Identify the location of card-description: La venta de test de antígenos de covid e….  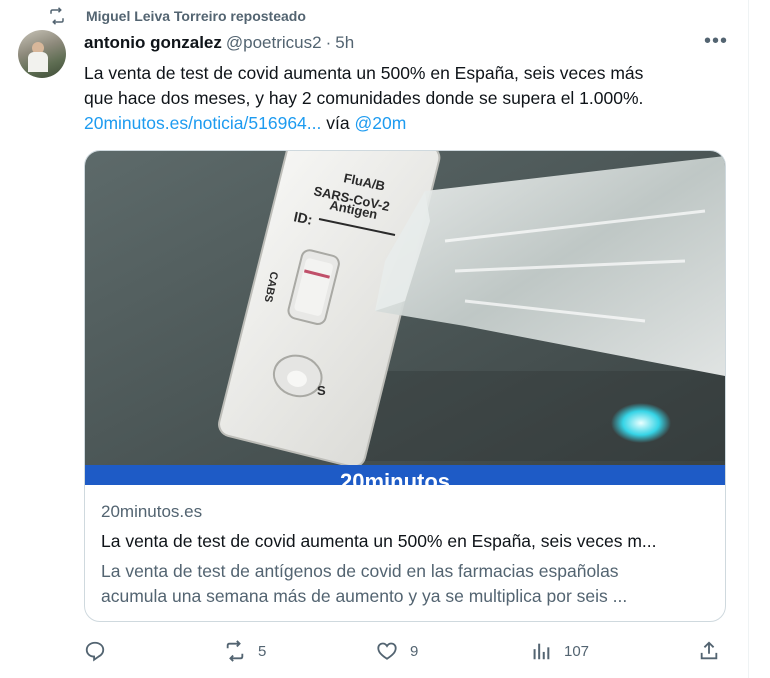
(406, 584).